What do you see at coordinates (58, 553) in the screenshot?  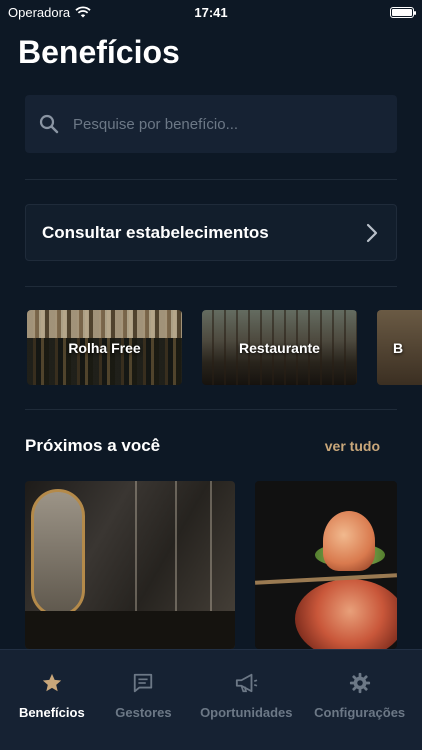 I see `card-image-mirror` at bounding box center [58, 553].